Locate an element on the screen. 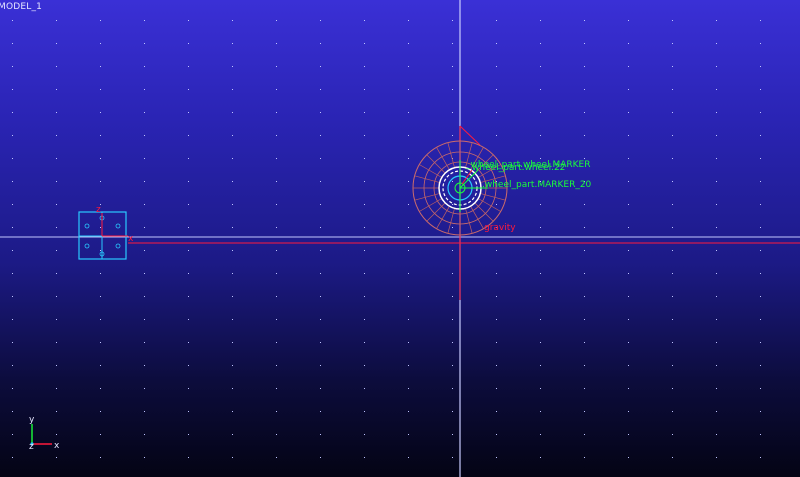 The width and height of the screenshot is (800, 477). block-z-label: z is located at coordinates (98, 210).